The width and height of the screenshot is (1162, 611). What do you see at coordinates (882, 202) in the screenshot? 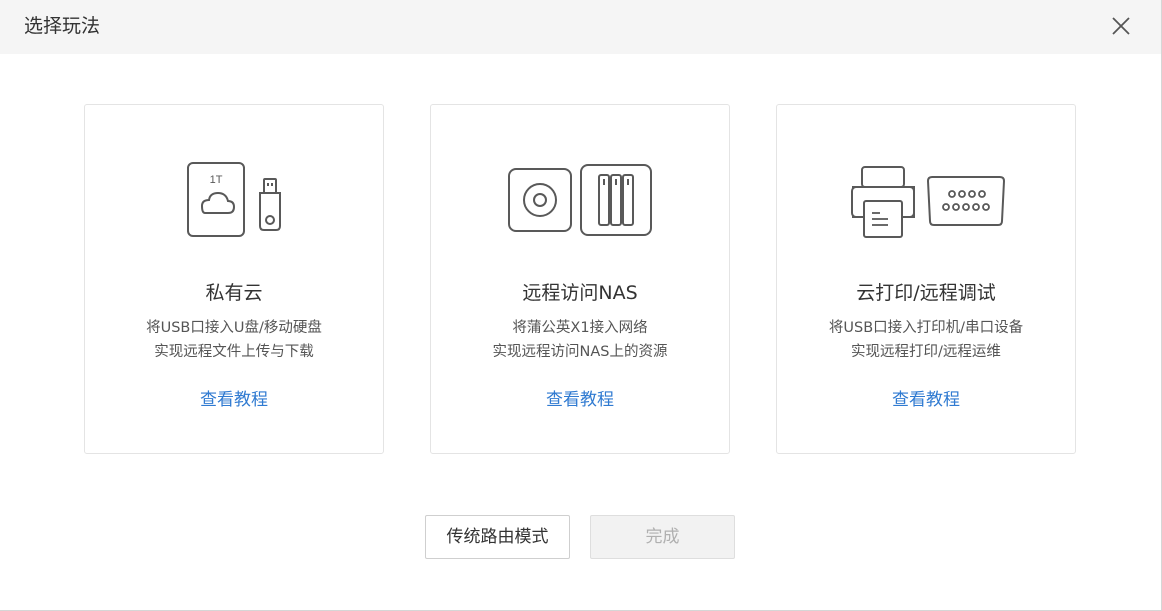
I see `printer-icon` at bounding box center [882, 202].